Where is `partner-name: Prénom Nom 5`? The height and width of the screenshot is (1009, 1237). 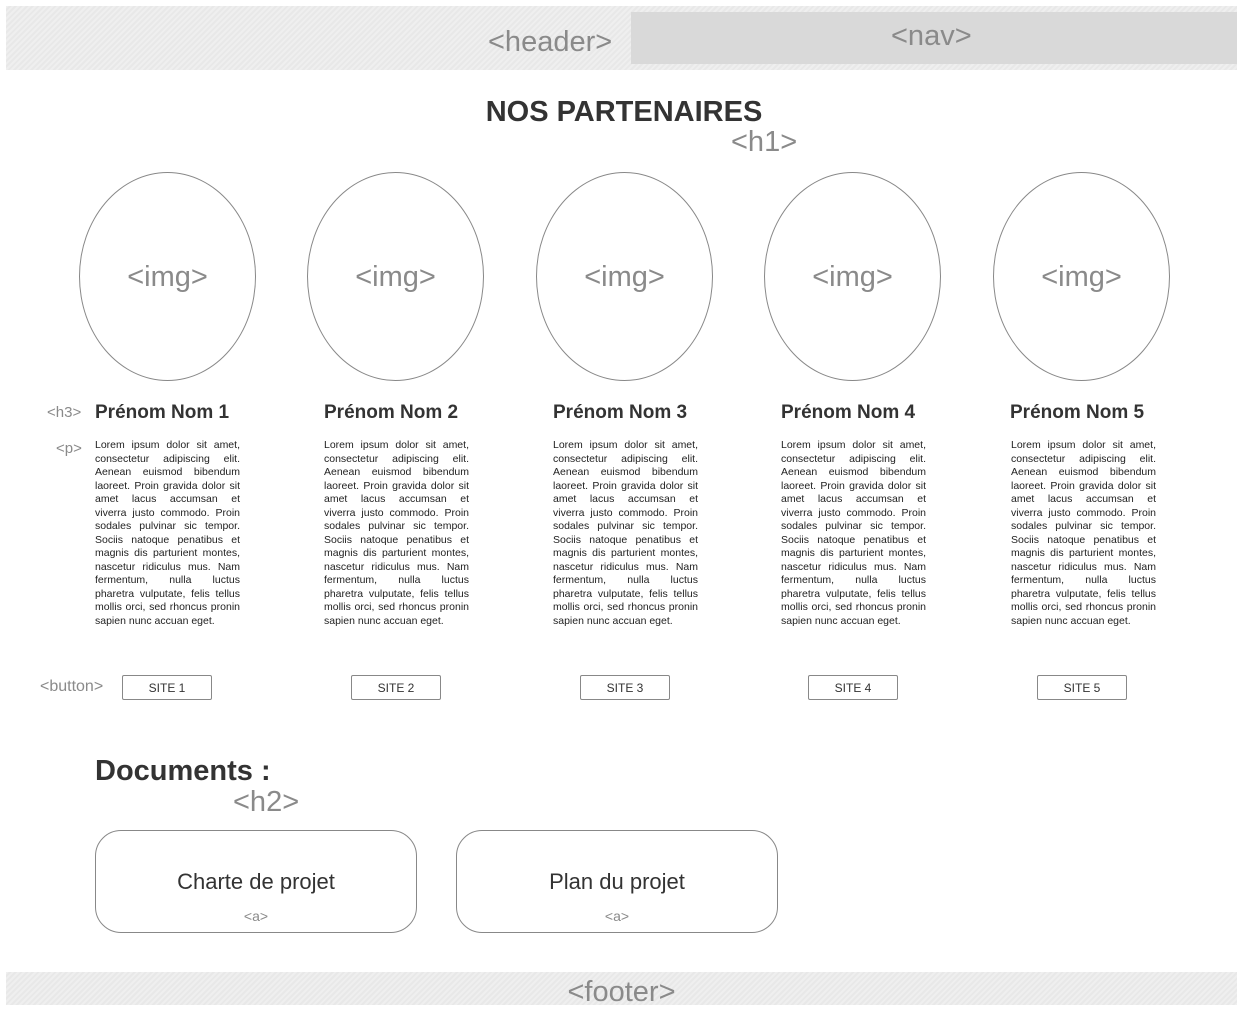 partner-name: Prénom Nom 5 is located at coordinates (1077, 412).